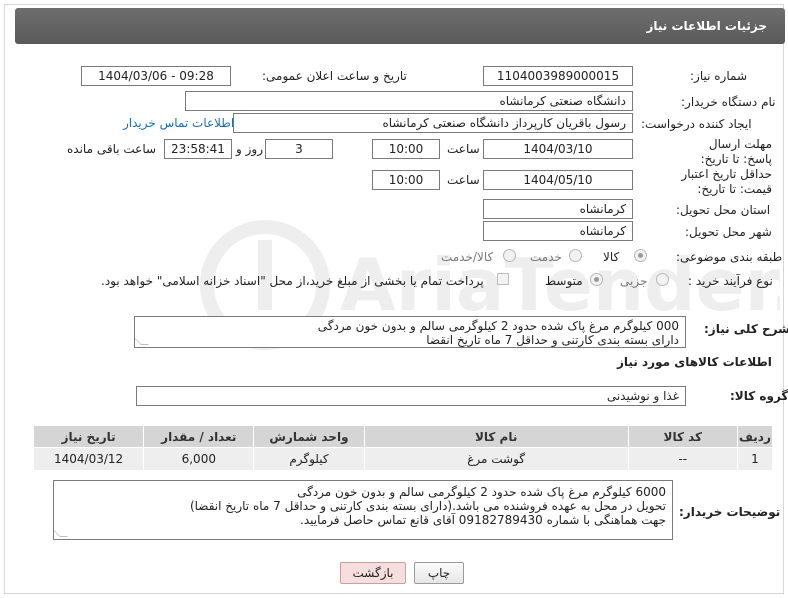  I want to click on category-option-goods: کالا, so click(611, 257).